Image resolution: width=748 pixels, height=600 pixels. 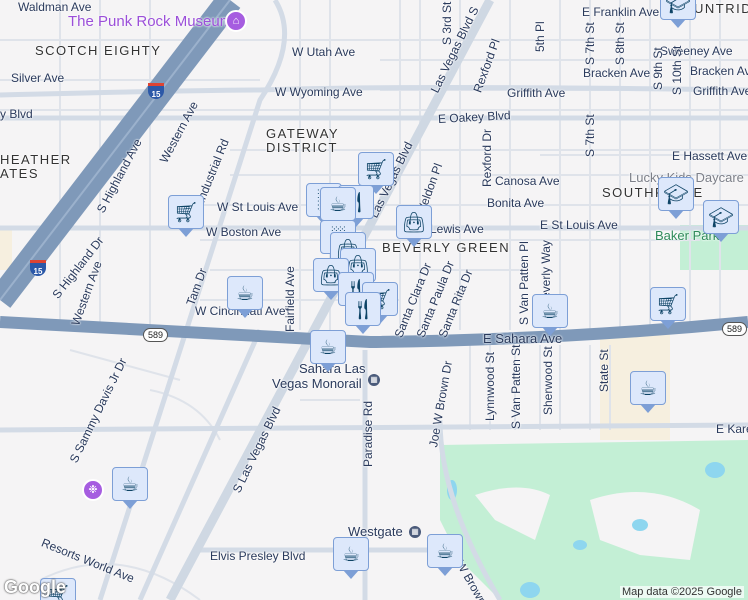 What do you see at coordinates (487, 157) in the screenshot?
I see `street-label: Rexford Dr` at bounding box center [487, 157].